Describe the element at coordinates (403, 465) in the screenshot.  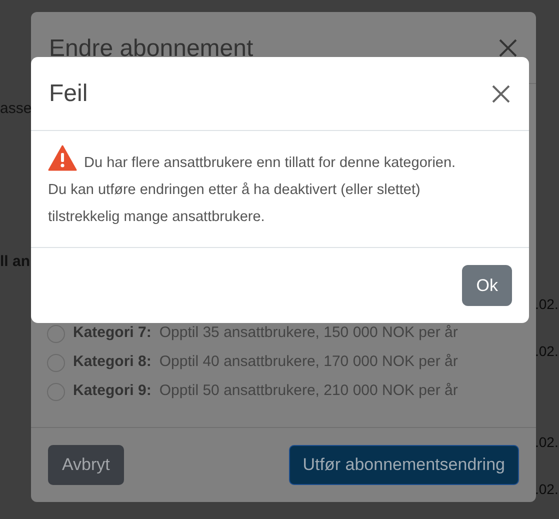
I see `submit-button: Utfør abonnementsendring` at that location.